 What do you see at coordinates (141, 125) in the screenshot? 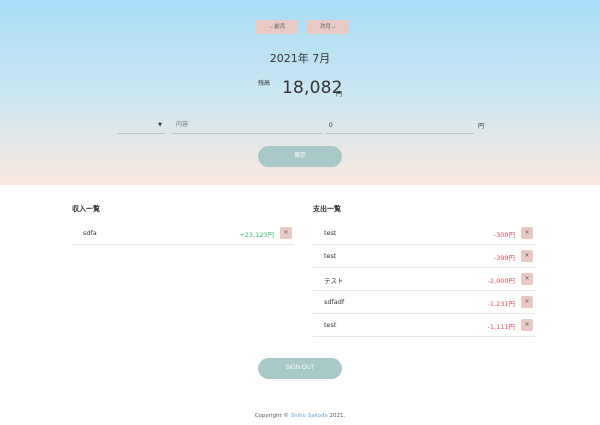
I see `type-select: ▼` at bounding box center [141, 125].